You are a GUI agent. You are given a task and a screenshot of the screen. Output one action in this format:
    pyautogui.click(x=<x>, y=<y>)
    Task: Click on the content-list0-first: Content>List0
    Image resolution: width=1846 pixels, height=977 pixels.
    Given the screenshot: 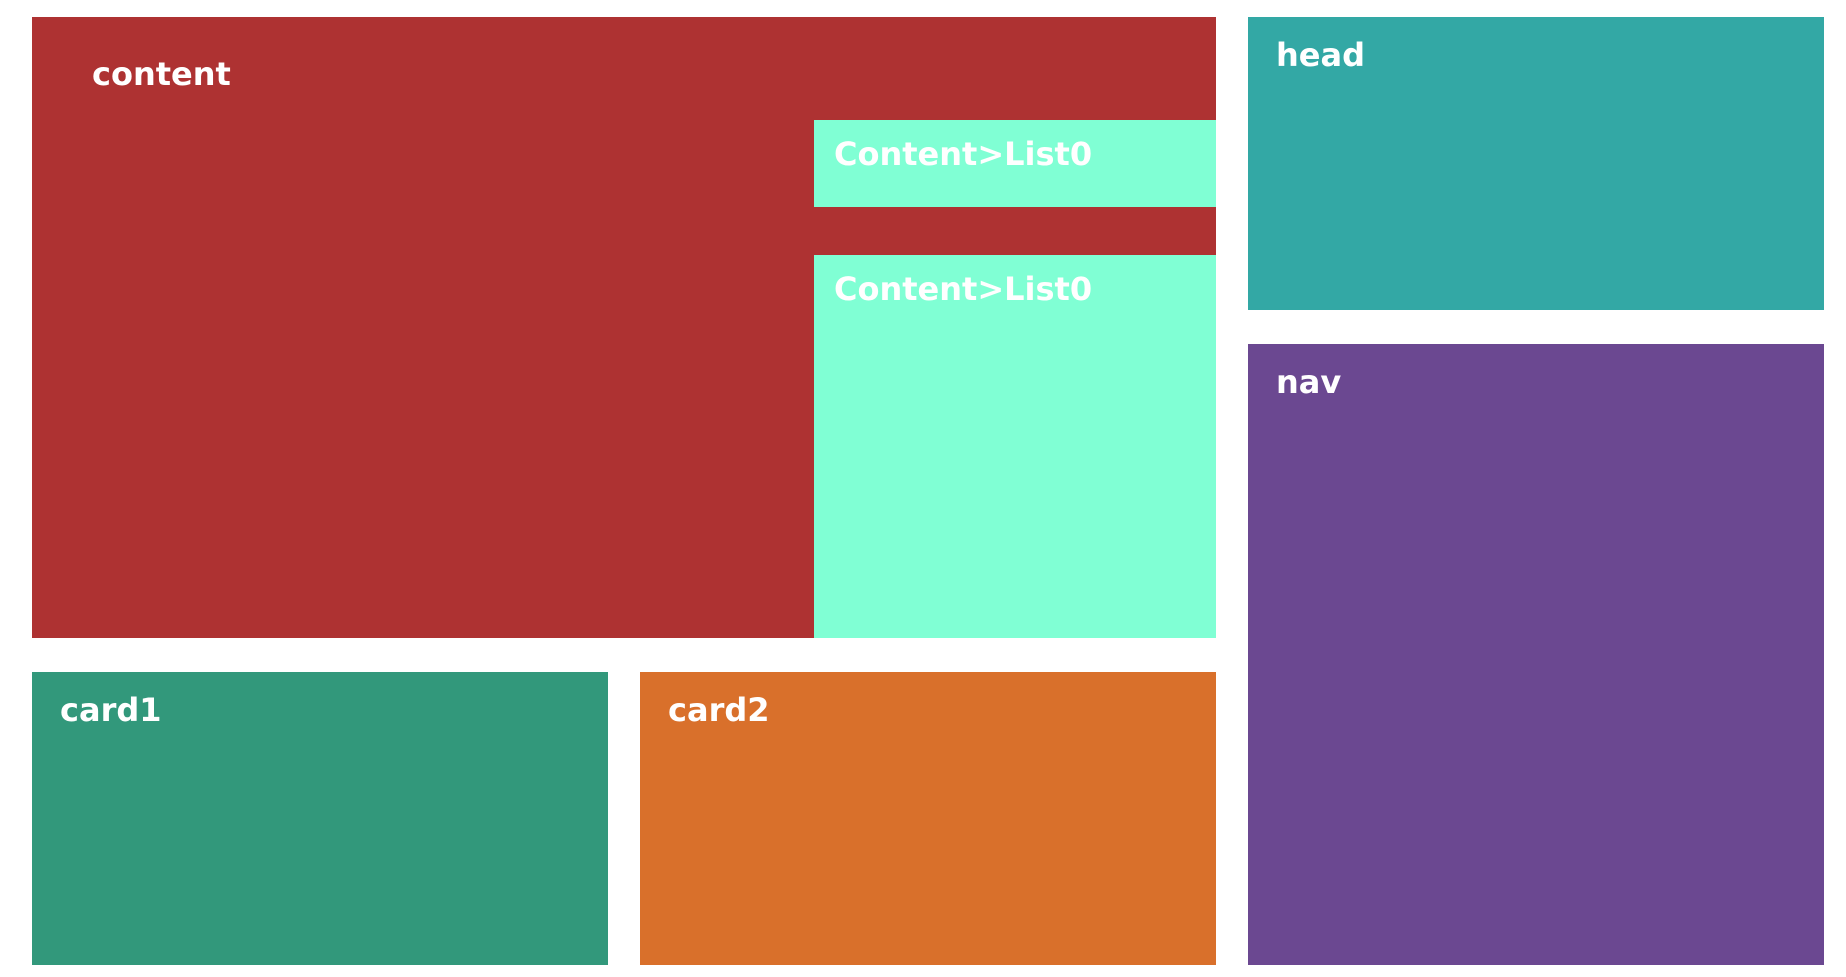 What is the action you would take?
    pyautogui.click(x=1015, y=163)
    